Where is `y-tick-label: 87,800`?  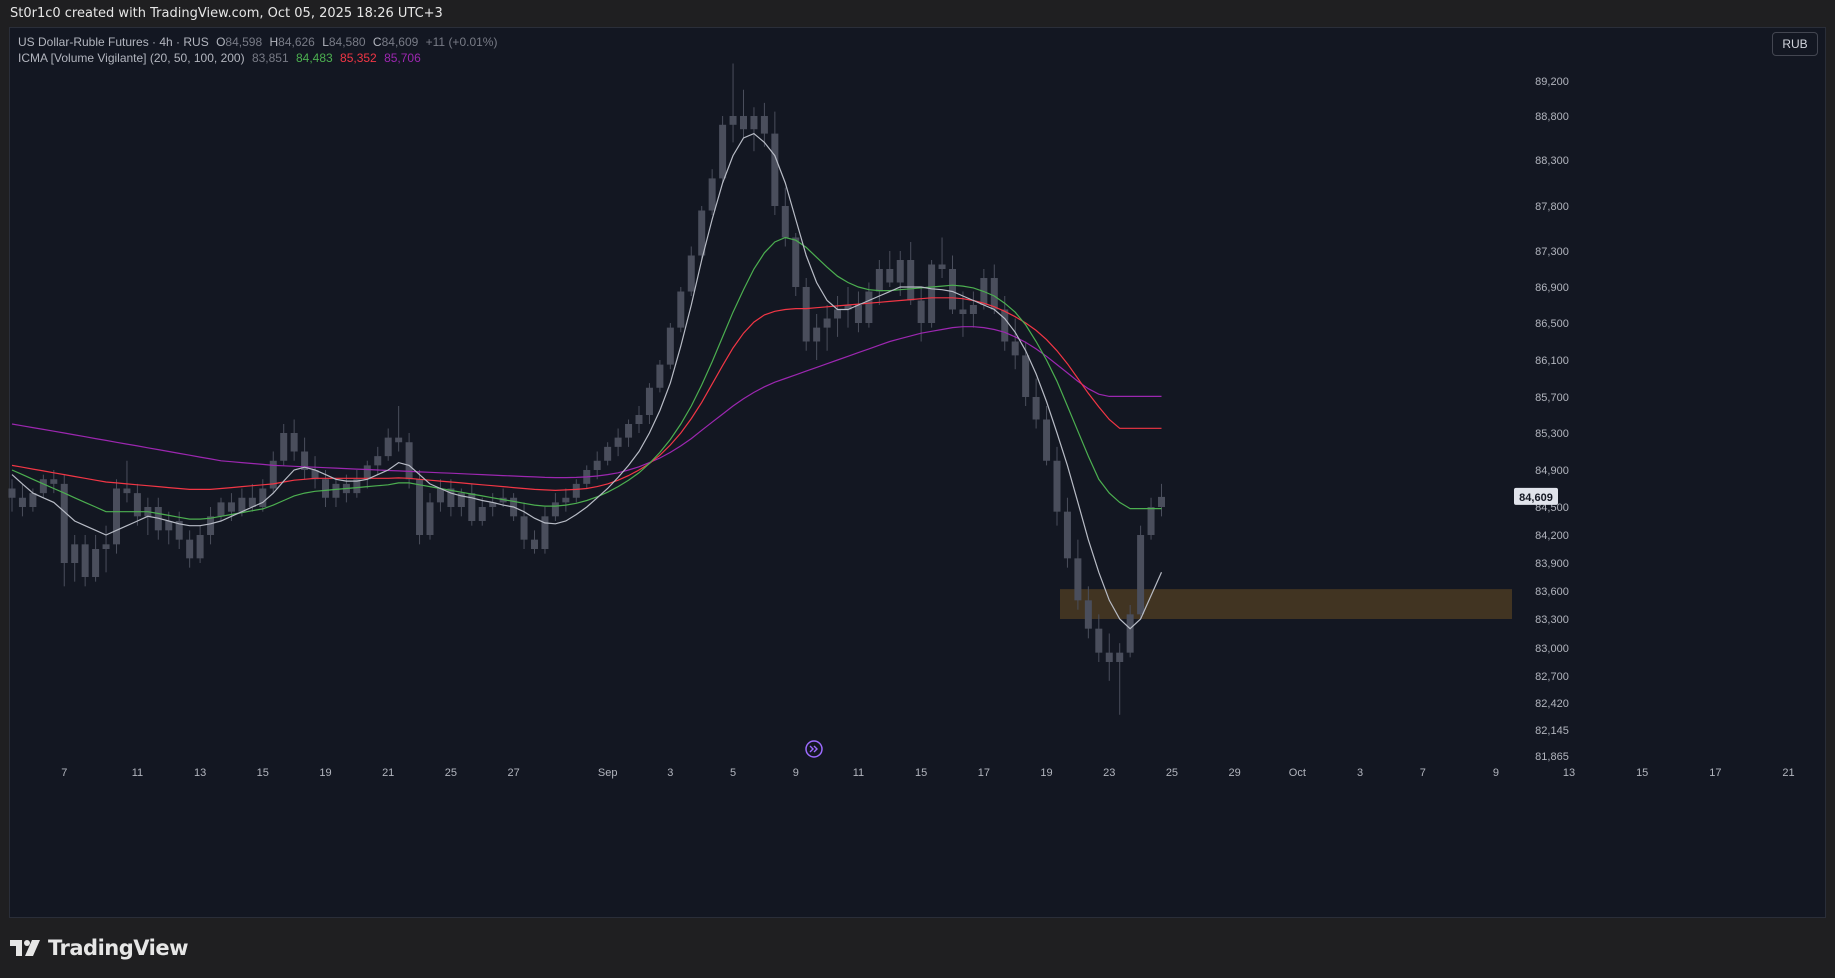 y-tick-label: 87,800 is located at coordinates (1552, 207).